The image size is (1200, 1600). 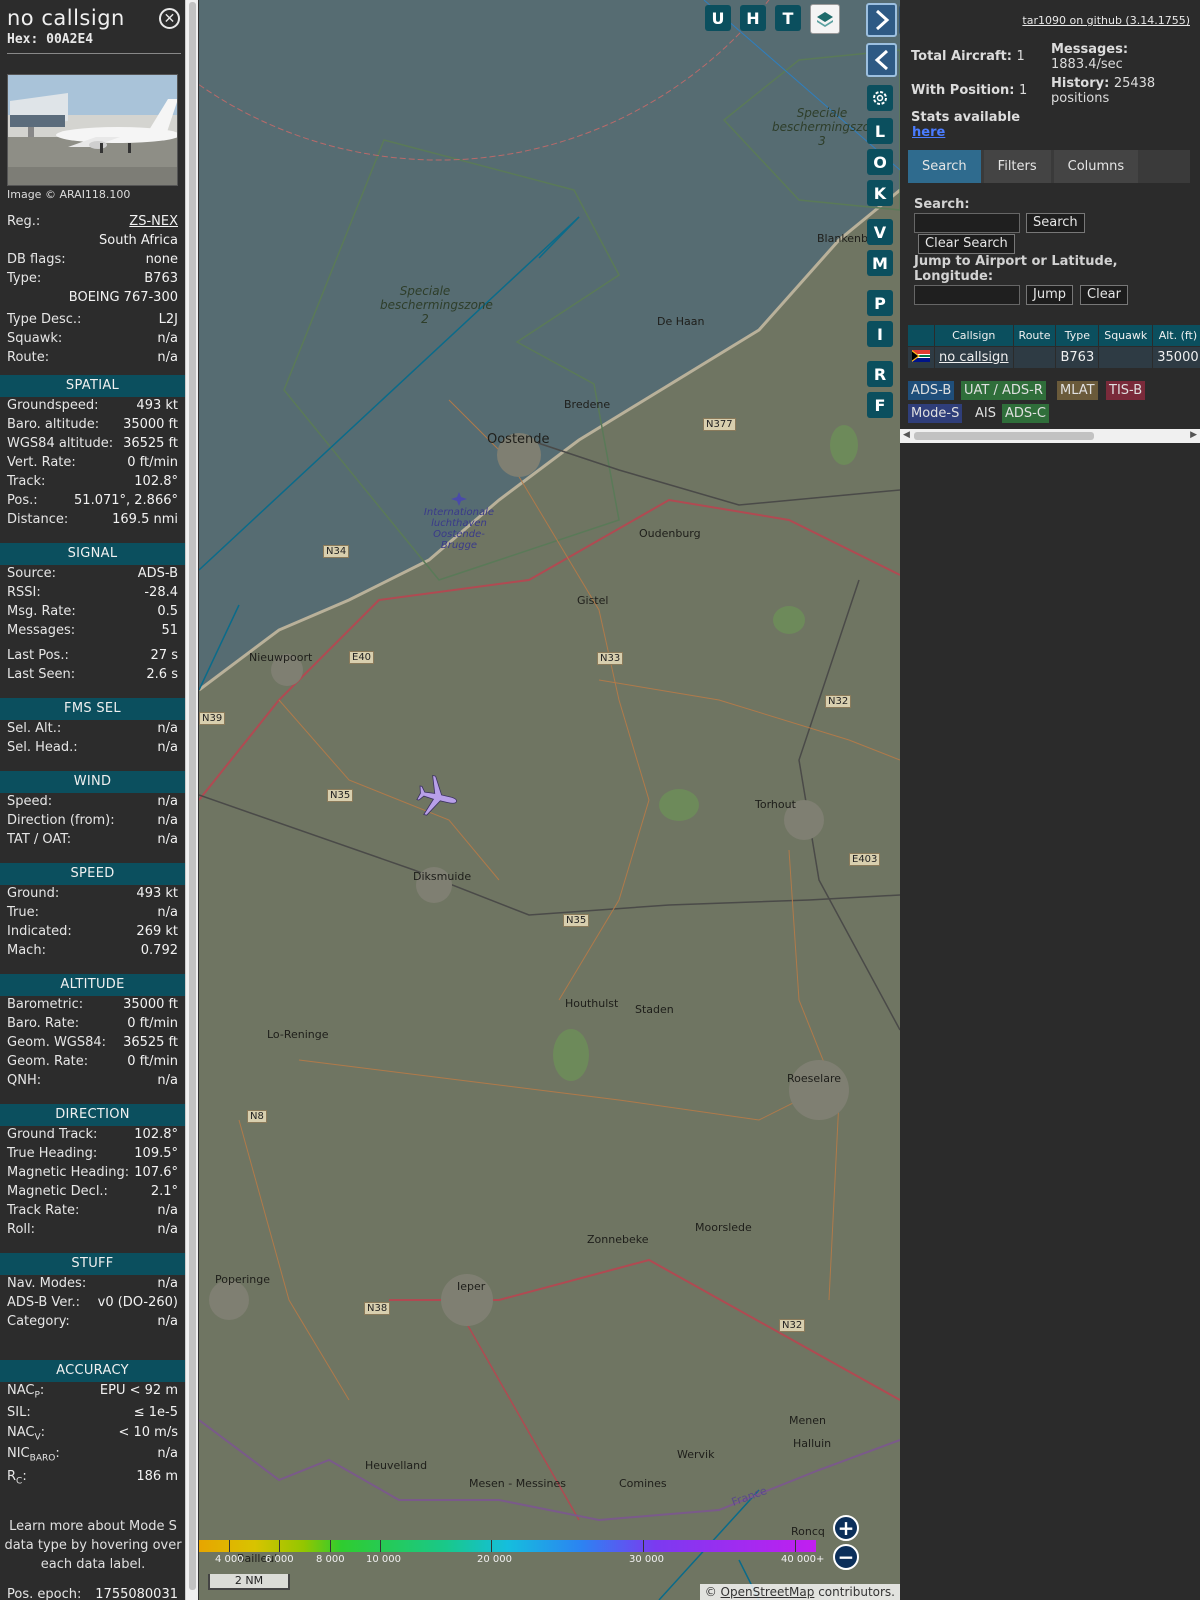 I want to click on osm-link: OpenStreetMap, so click(x=768, y=1592).